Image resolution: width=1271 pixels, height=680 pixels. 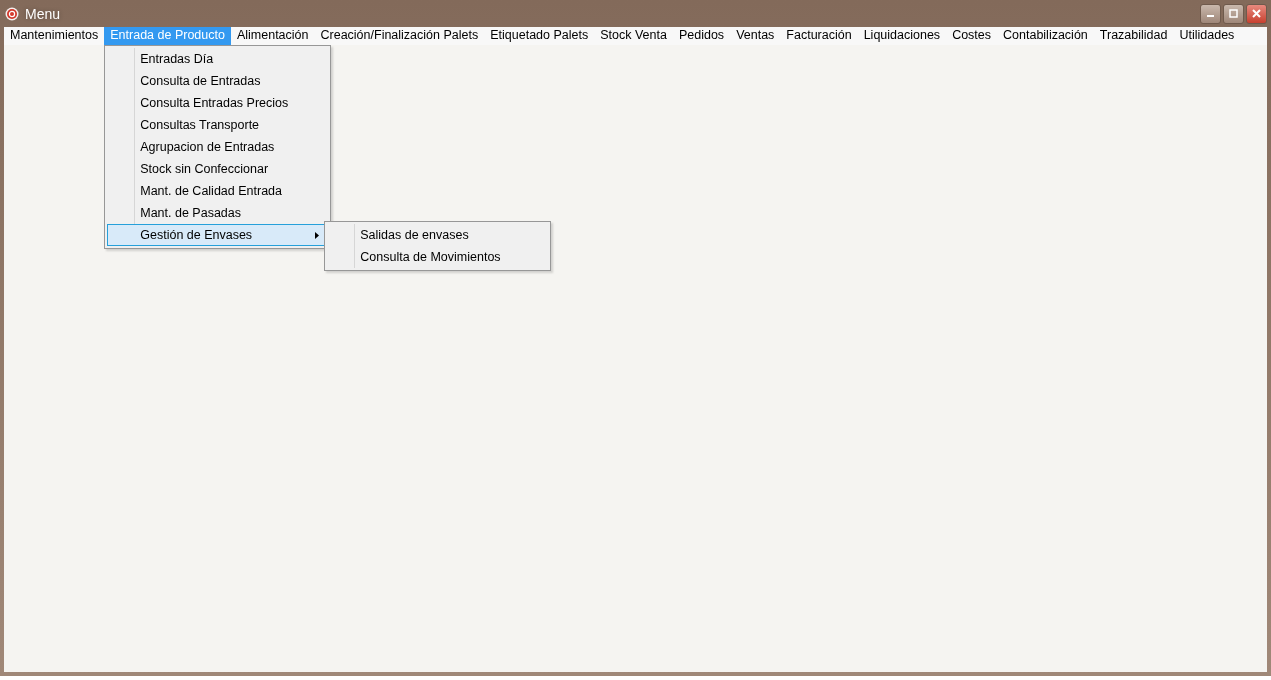 I want to click on menu-item: Contabilización, so click(x=1045, y=36).